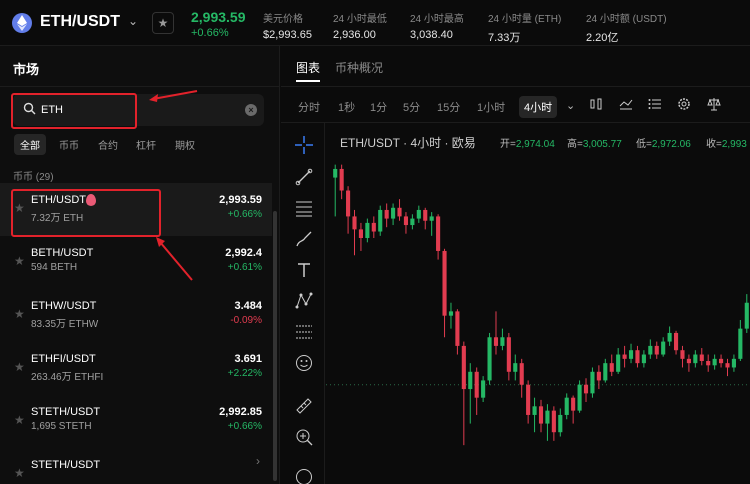 The image size is (750, 484). Describe the element at coordinates (308, 67) in the screenshot. I see `tab-chart: 图表` at that location.